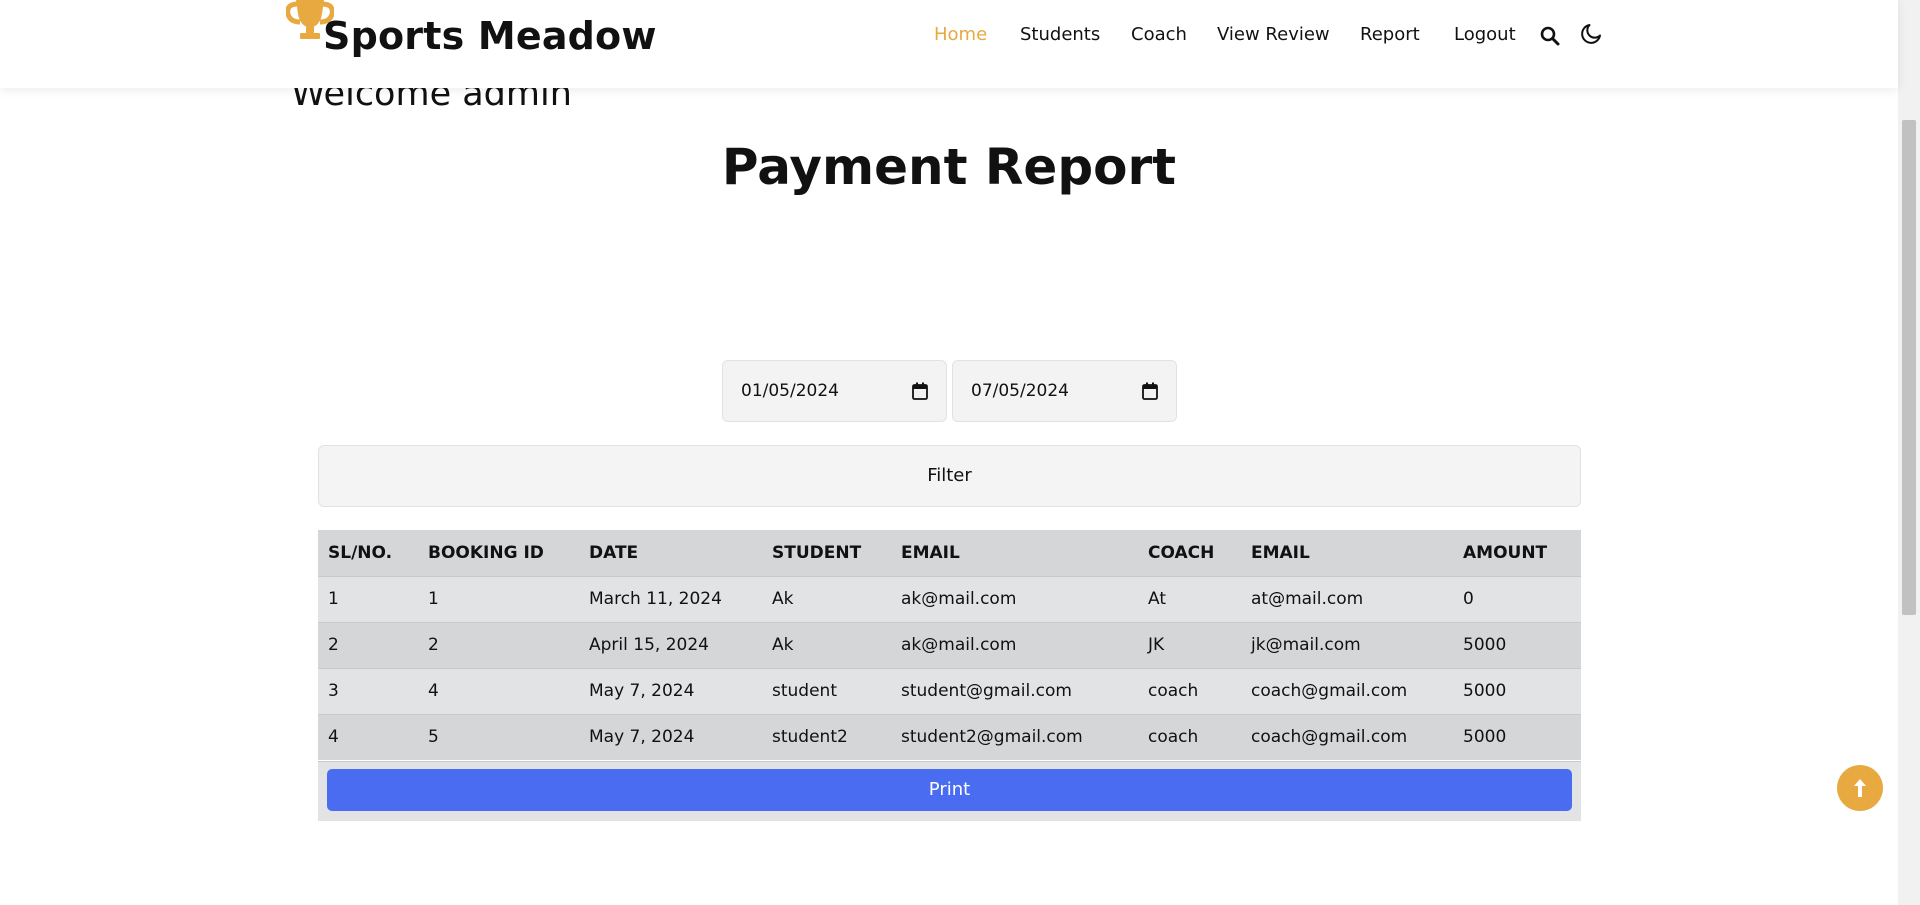 The width and height of the screenshot is (1920, 905). Describe the element at coordinates (1517, 553) in the screenshot. I see `column-header: AMOUNT` at that location.